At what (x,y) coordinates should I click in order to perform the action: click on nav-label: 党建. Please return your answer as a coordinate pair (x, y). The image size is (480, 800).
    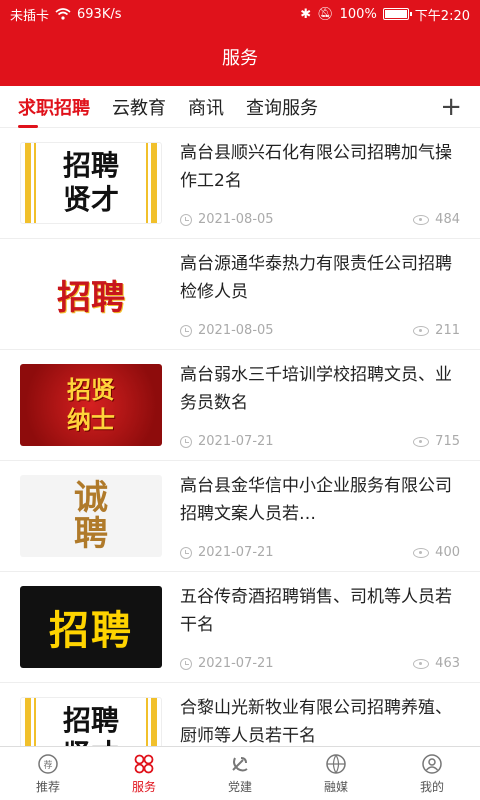
    Looking at the image, I should click on (239, 786).